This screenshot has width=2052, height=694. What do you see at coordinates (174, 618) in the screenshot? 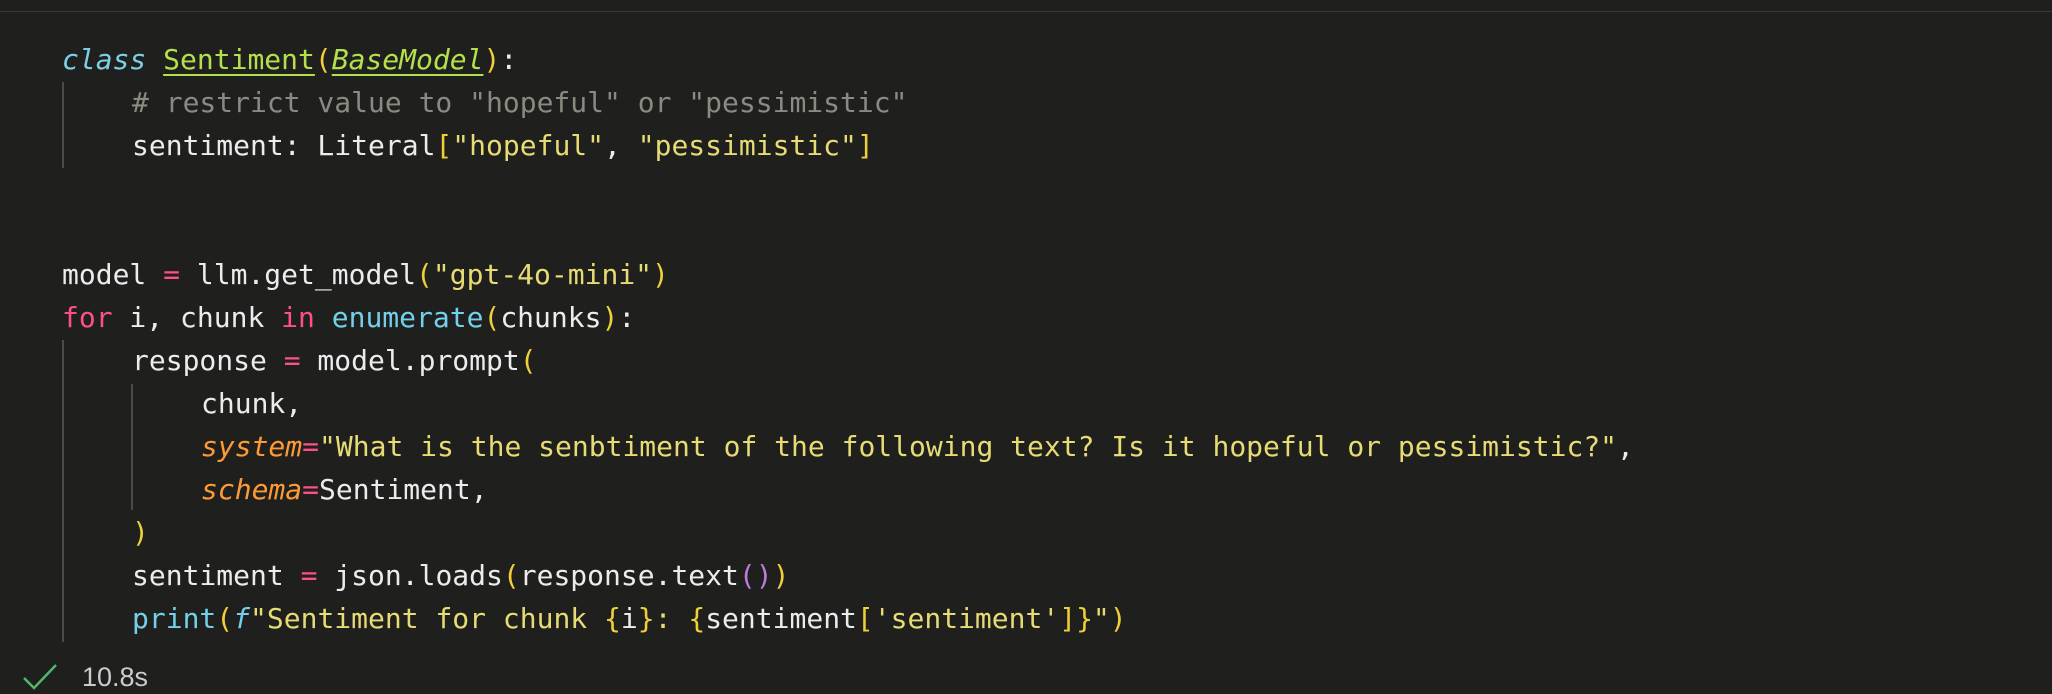
I see `code-token: print` at bounding box center [174, 618].